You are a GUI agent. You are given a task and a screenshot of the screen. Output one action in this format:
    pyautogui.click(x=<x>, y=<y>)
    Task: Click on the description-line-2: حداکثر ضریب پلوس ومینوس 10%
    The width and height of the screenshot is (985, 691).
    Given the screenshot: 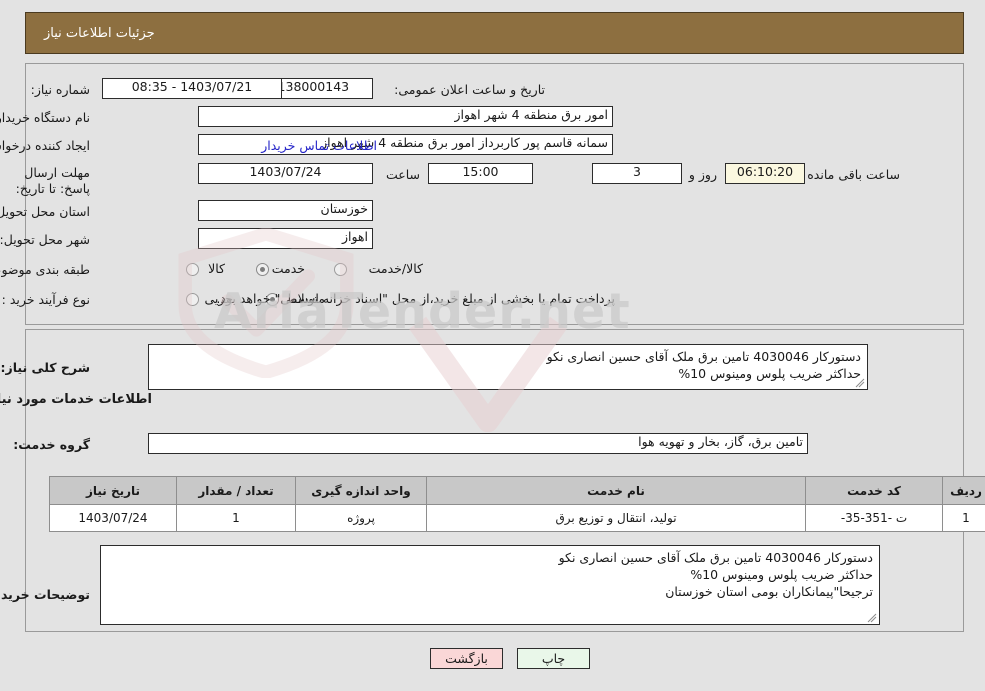 What is the action you would take?
    pyautogui.click(x=769, y=373)
    